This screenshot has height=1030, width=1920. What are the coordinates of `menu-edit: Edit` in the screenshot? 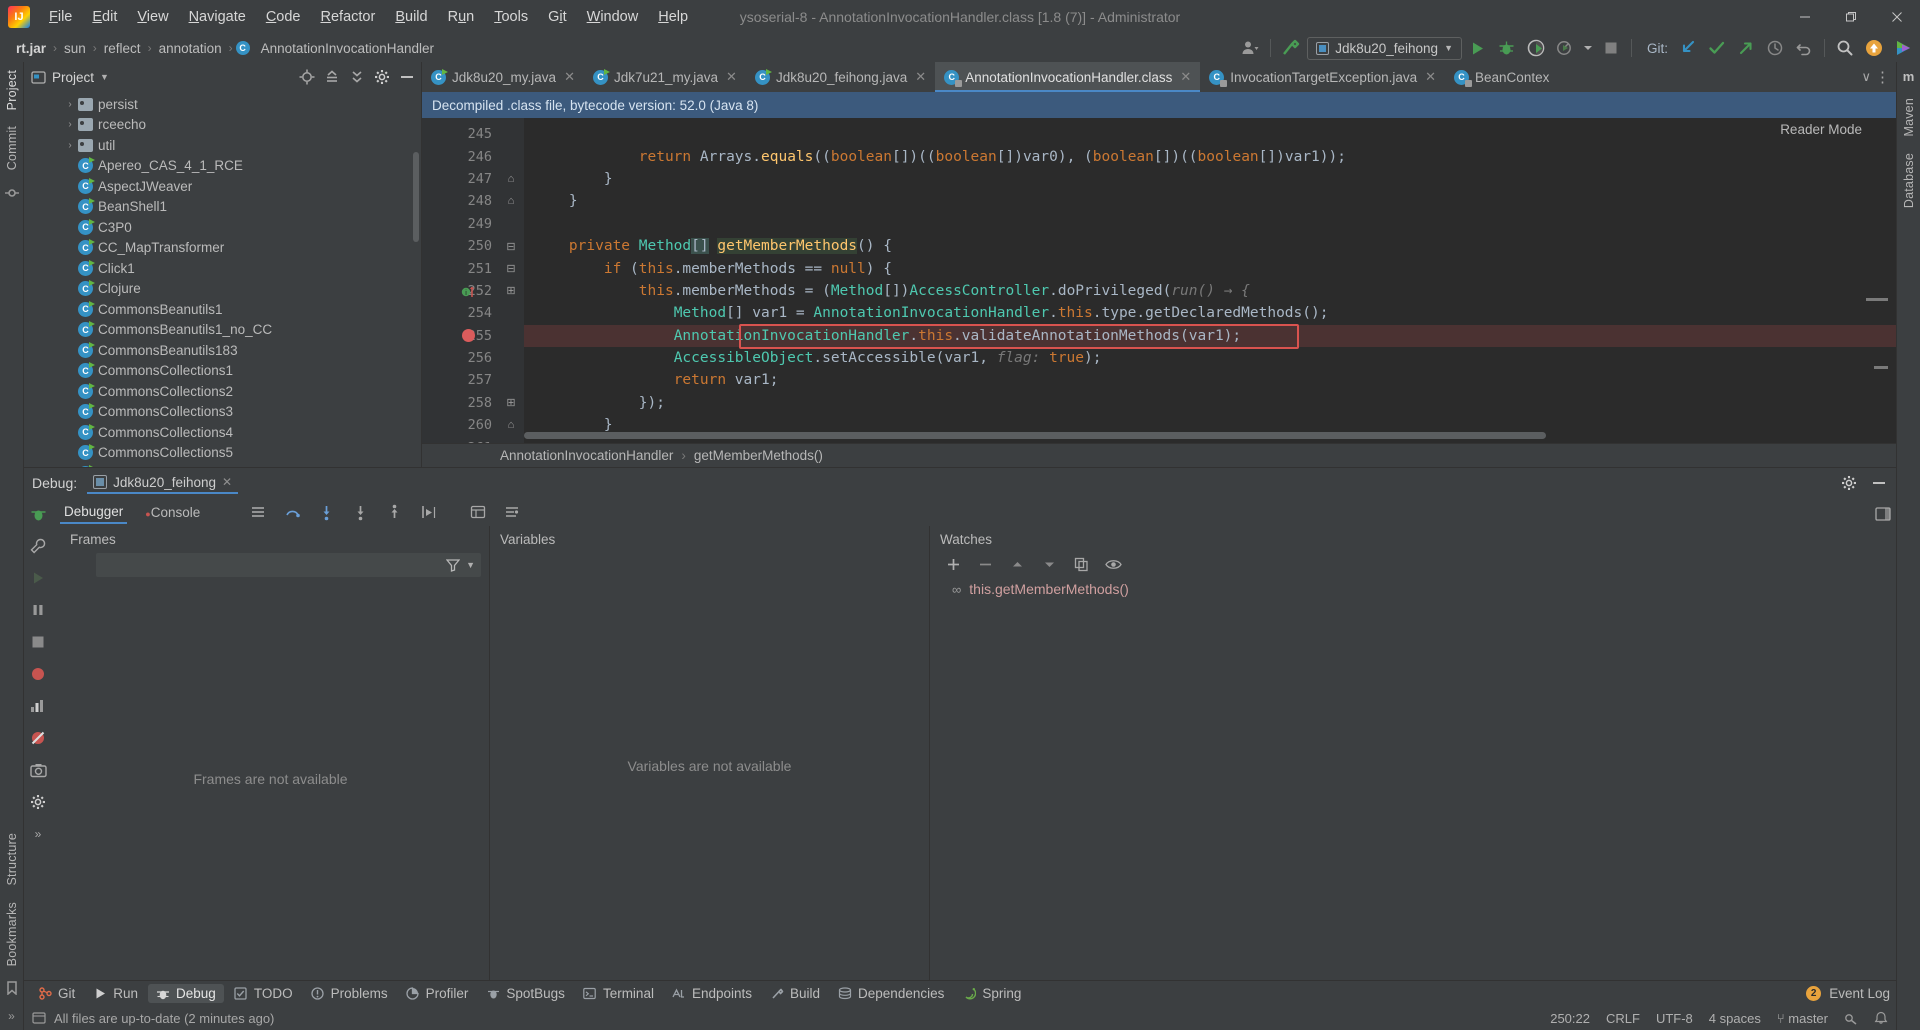 It's located at (104, 17).